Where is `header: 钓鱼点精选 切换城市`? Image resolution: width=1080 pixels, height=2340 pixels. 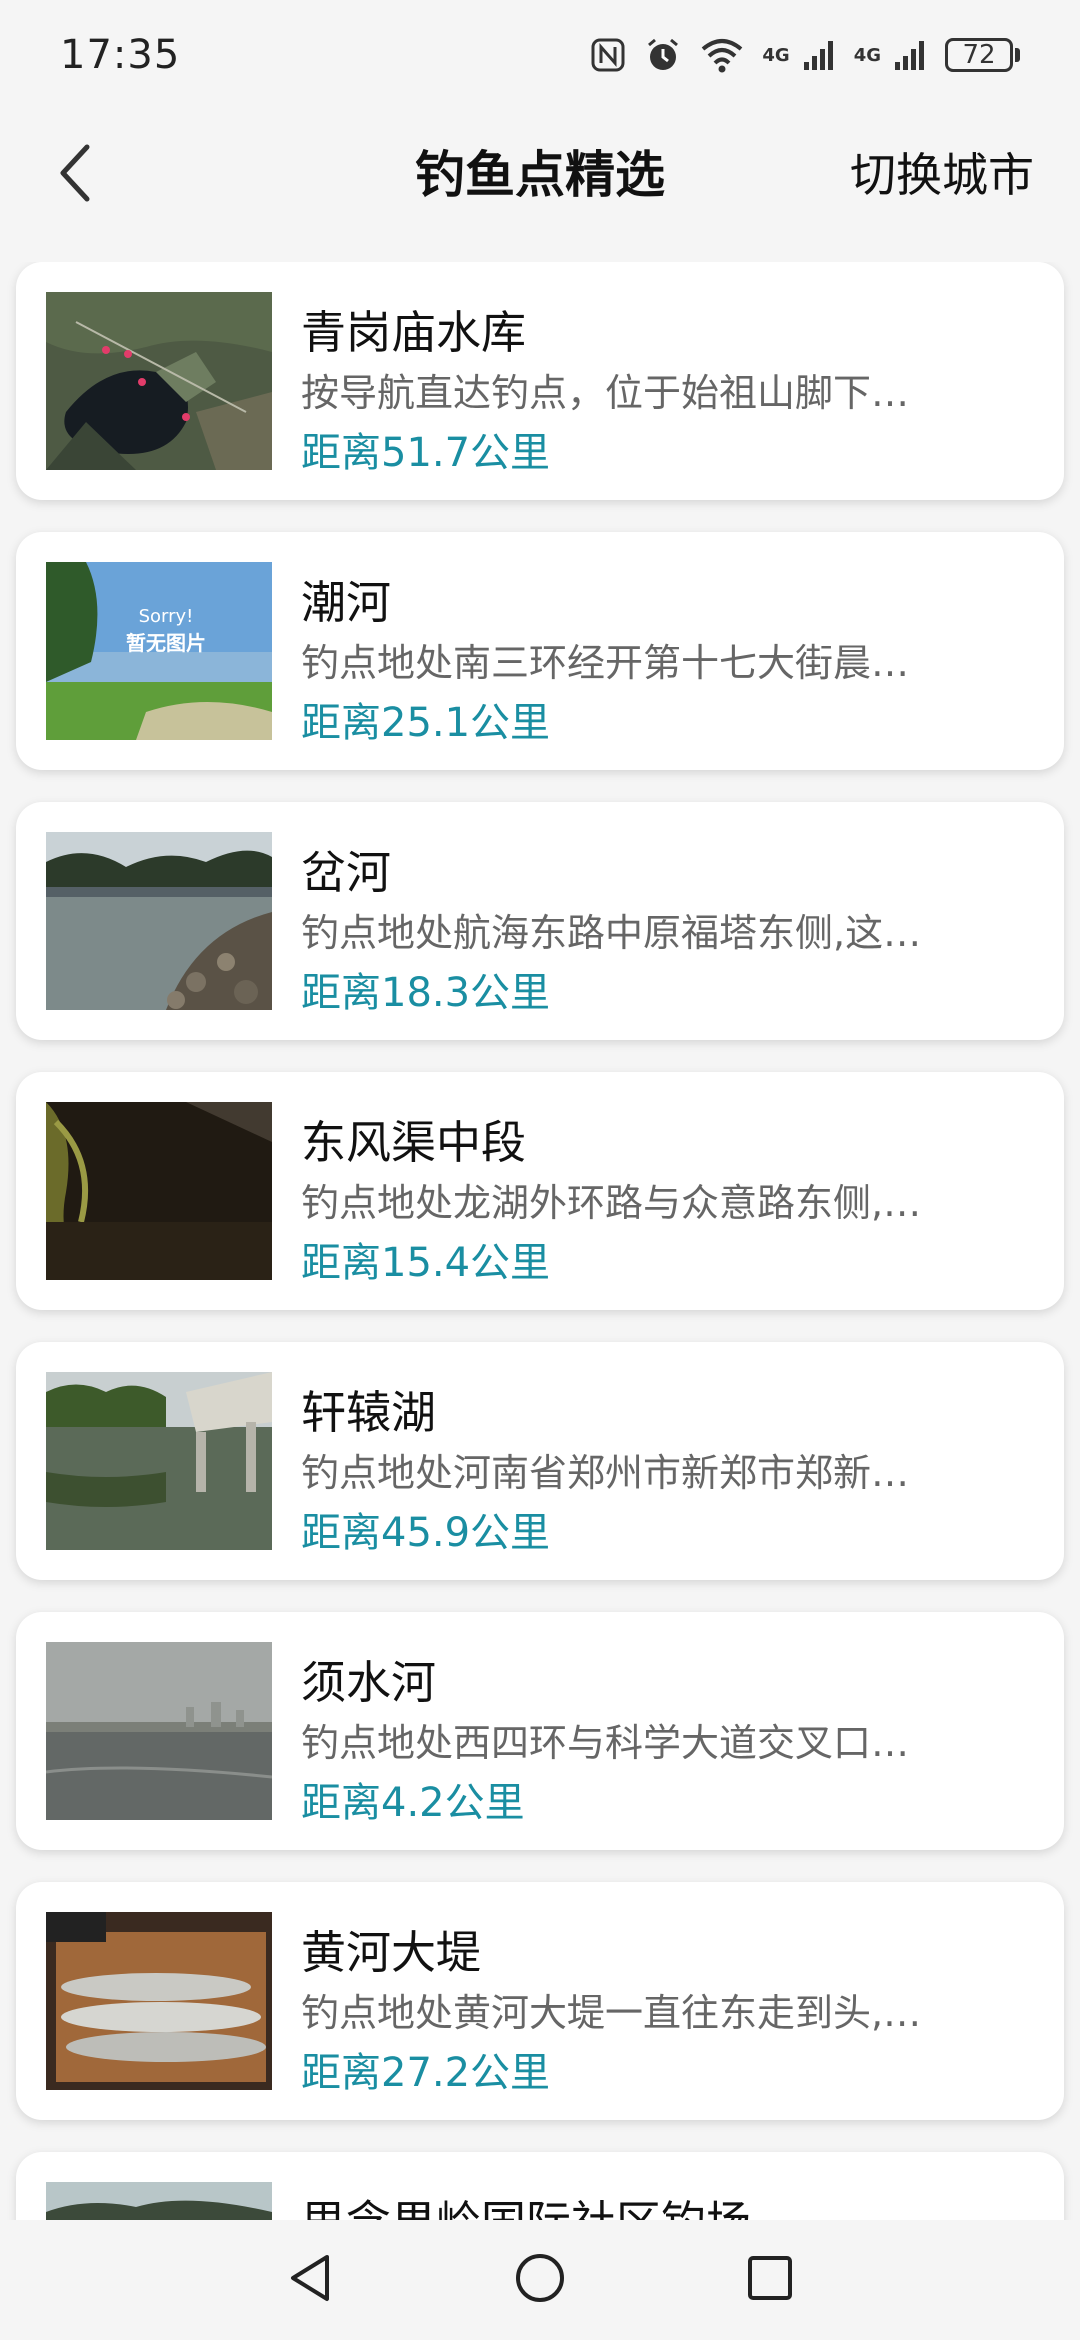
header: 钓鱼点精选 切换城市 is located at coordinates (540, 175).